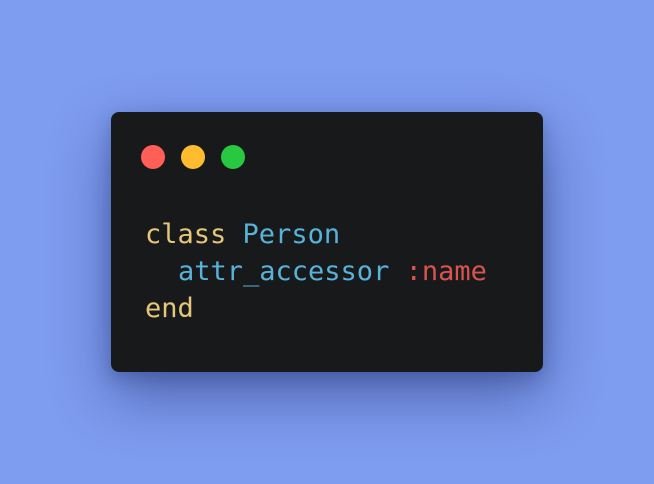  I want to click on code-line-1: class Person, so click(316, 234).